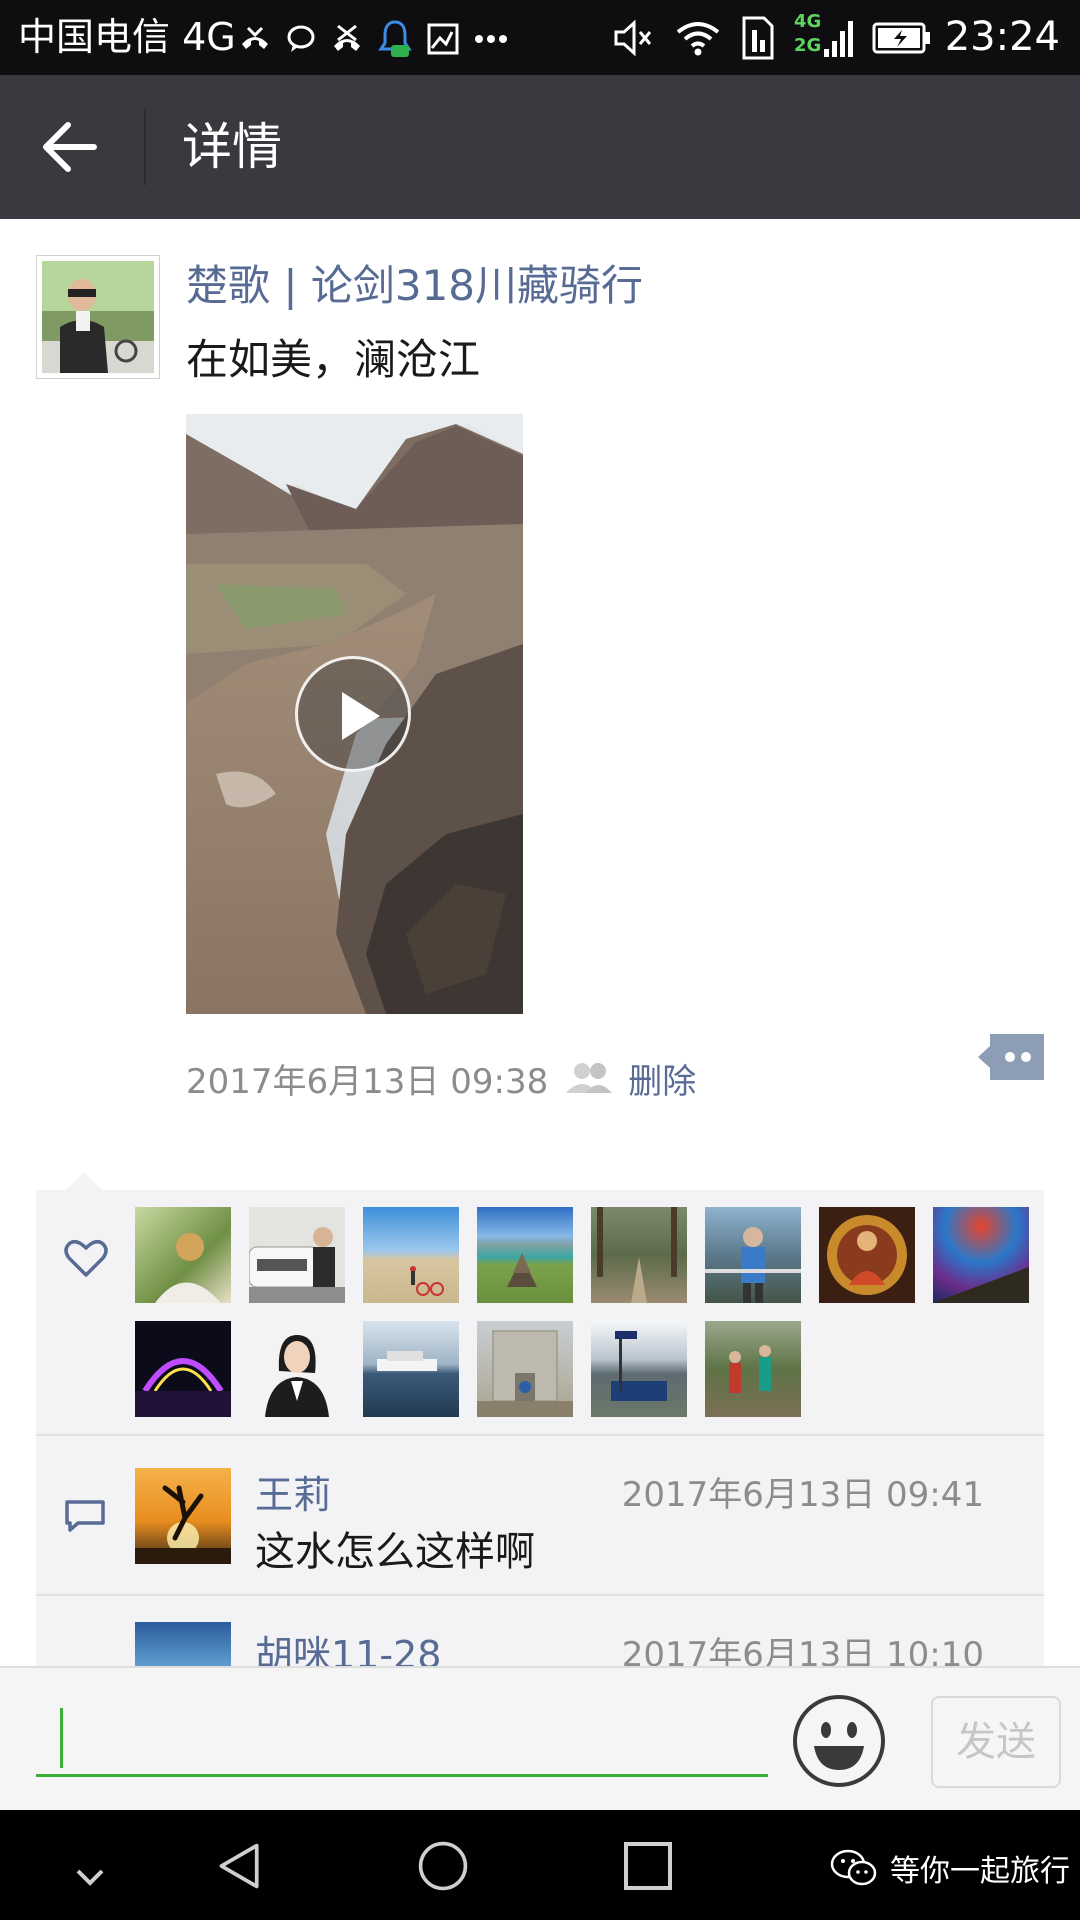 This screenshot has height=1920, width=1080. What do you see at coordinates (540, 1312) in the screenshot?
I see `likes-section` at bounding box center [540, 1312].